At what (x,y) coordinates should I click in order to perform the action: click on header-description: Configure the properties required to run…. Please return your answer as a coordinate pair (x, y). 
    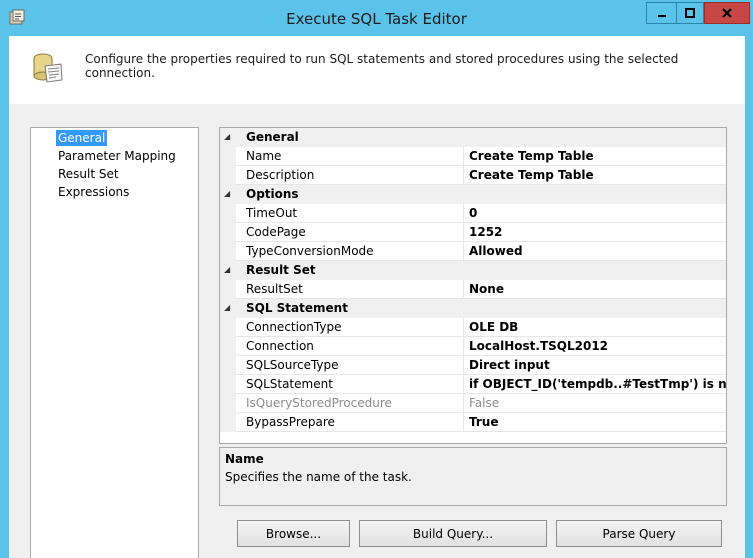
    Looking at the image, I should click on (382, 66).